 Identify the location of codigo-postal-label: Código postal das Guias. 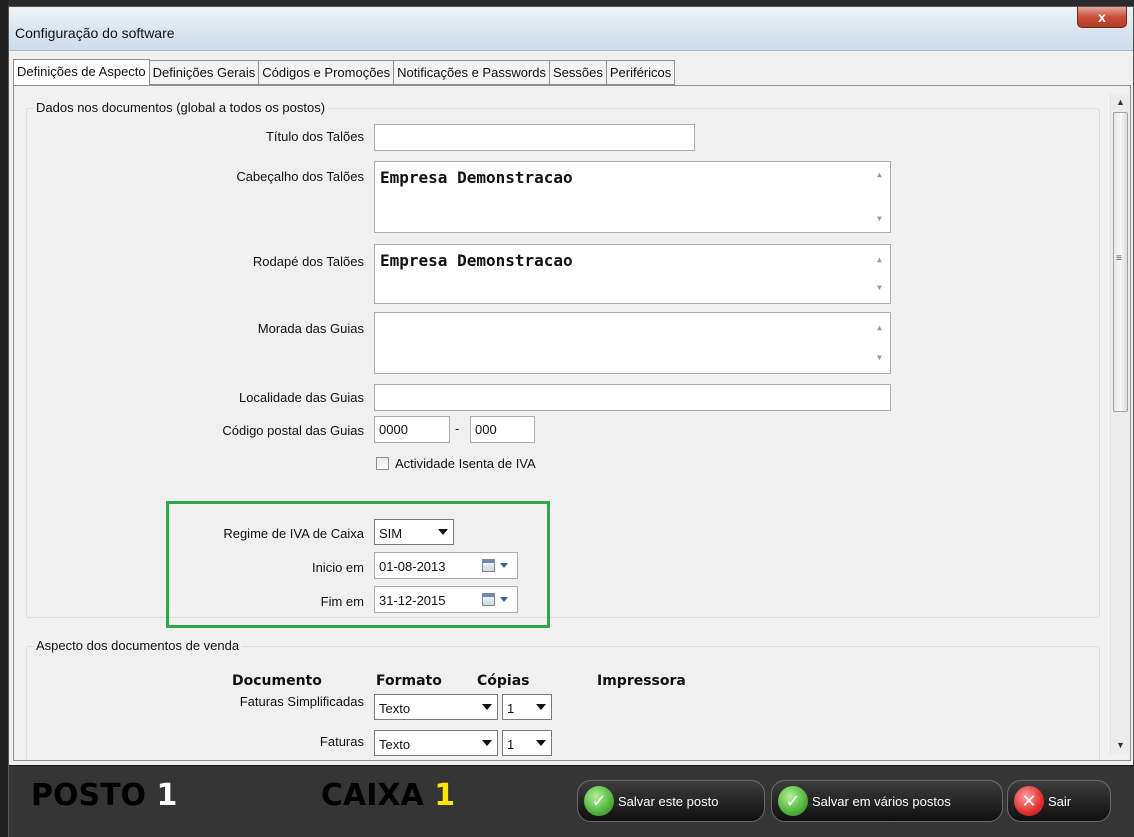
(293, 430).